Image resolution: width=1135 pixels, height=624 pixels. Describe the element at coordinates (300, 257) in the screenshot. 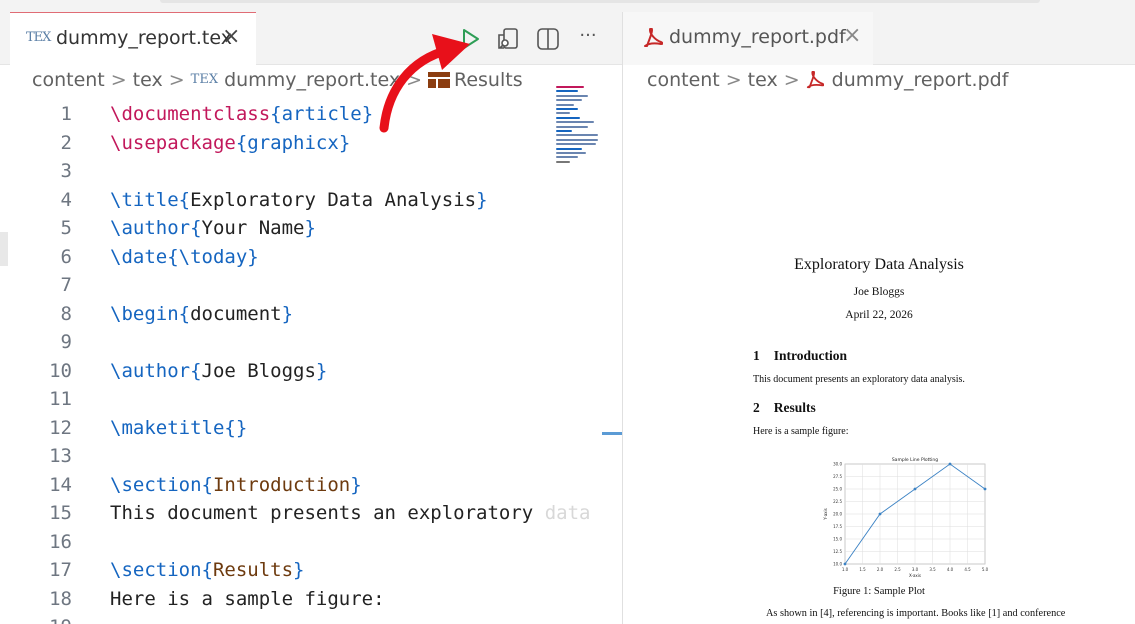

I see `code-line: 6 \date{\today}` at that location.